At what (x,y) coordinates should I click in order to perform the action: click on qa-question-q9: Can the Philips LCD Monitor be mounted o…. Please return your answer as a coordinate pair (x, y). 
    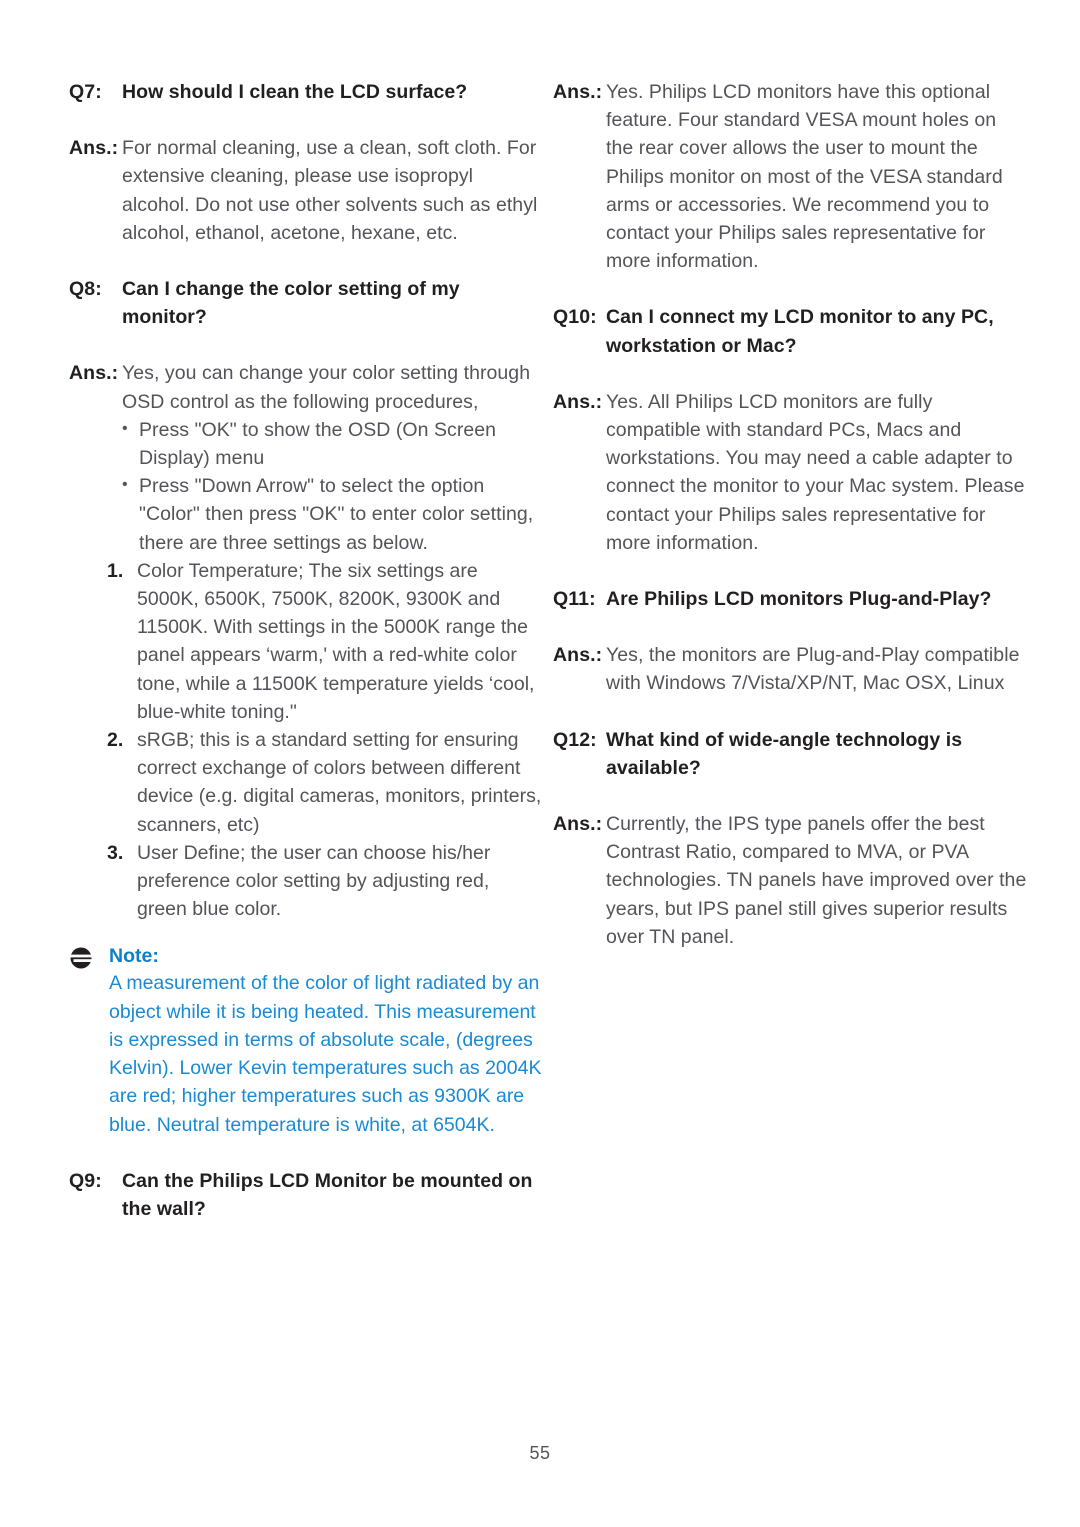
    Looking at the image, I should click on (327, 1194).